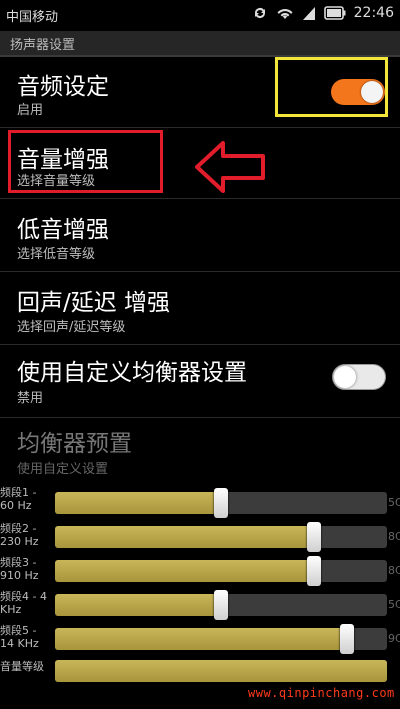 The width and height of the screenshot is (400, 709). What do you see at coordinates (32, 17) in the screenshot?
I see `carrier-name: 中国移动` at bounding box center [32, 17].